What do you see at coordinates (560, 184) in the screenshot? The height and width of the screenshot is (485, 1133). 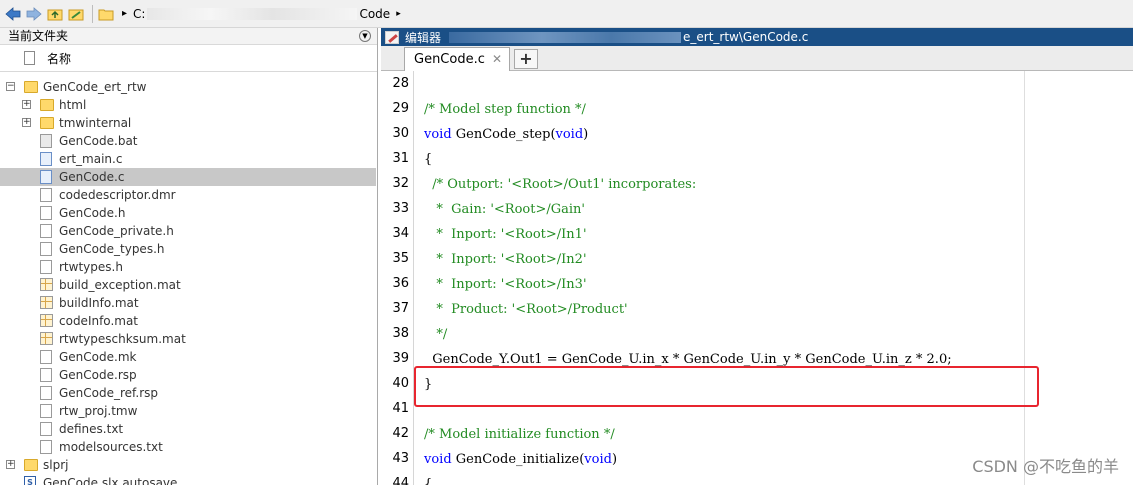 I see `code-line: /* Outport: '<Root>/Out1' incorporates:` at bounding box center [560, 184].